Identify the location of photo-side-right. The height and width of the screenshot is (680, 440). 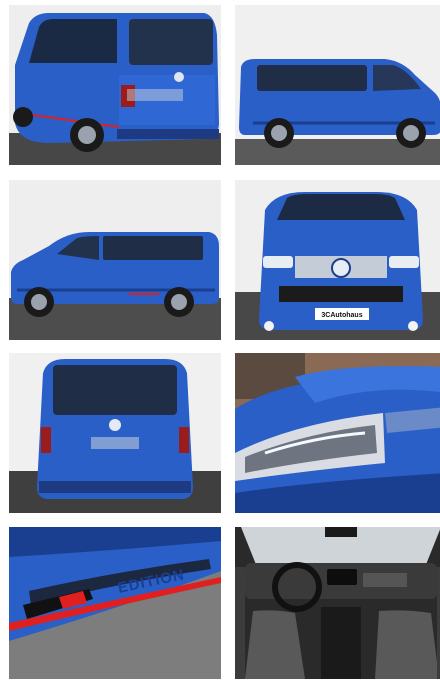
(337, 85).